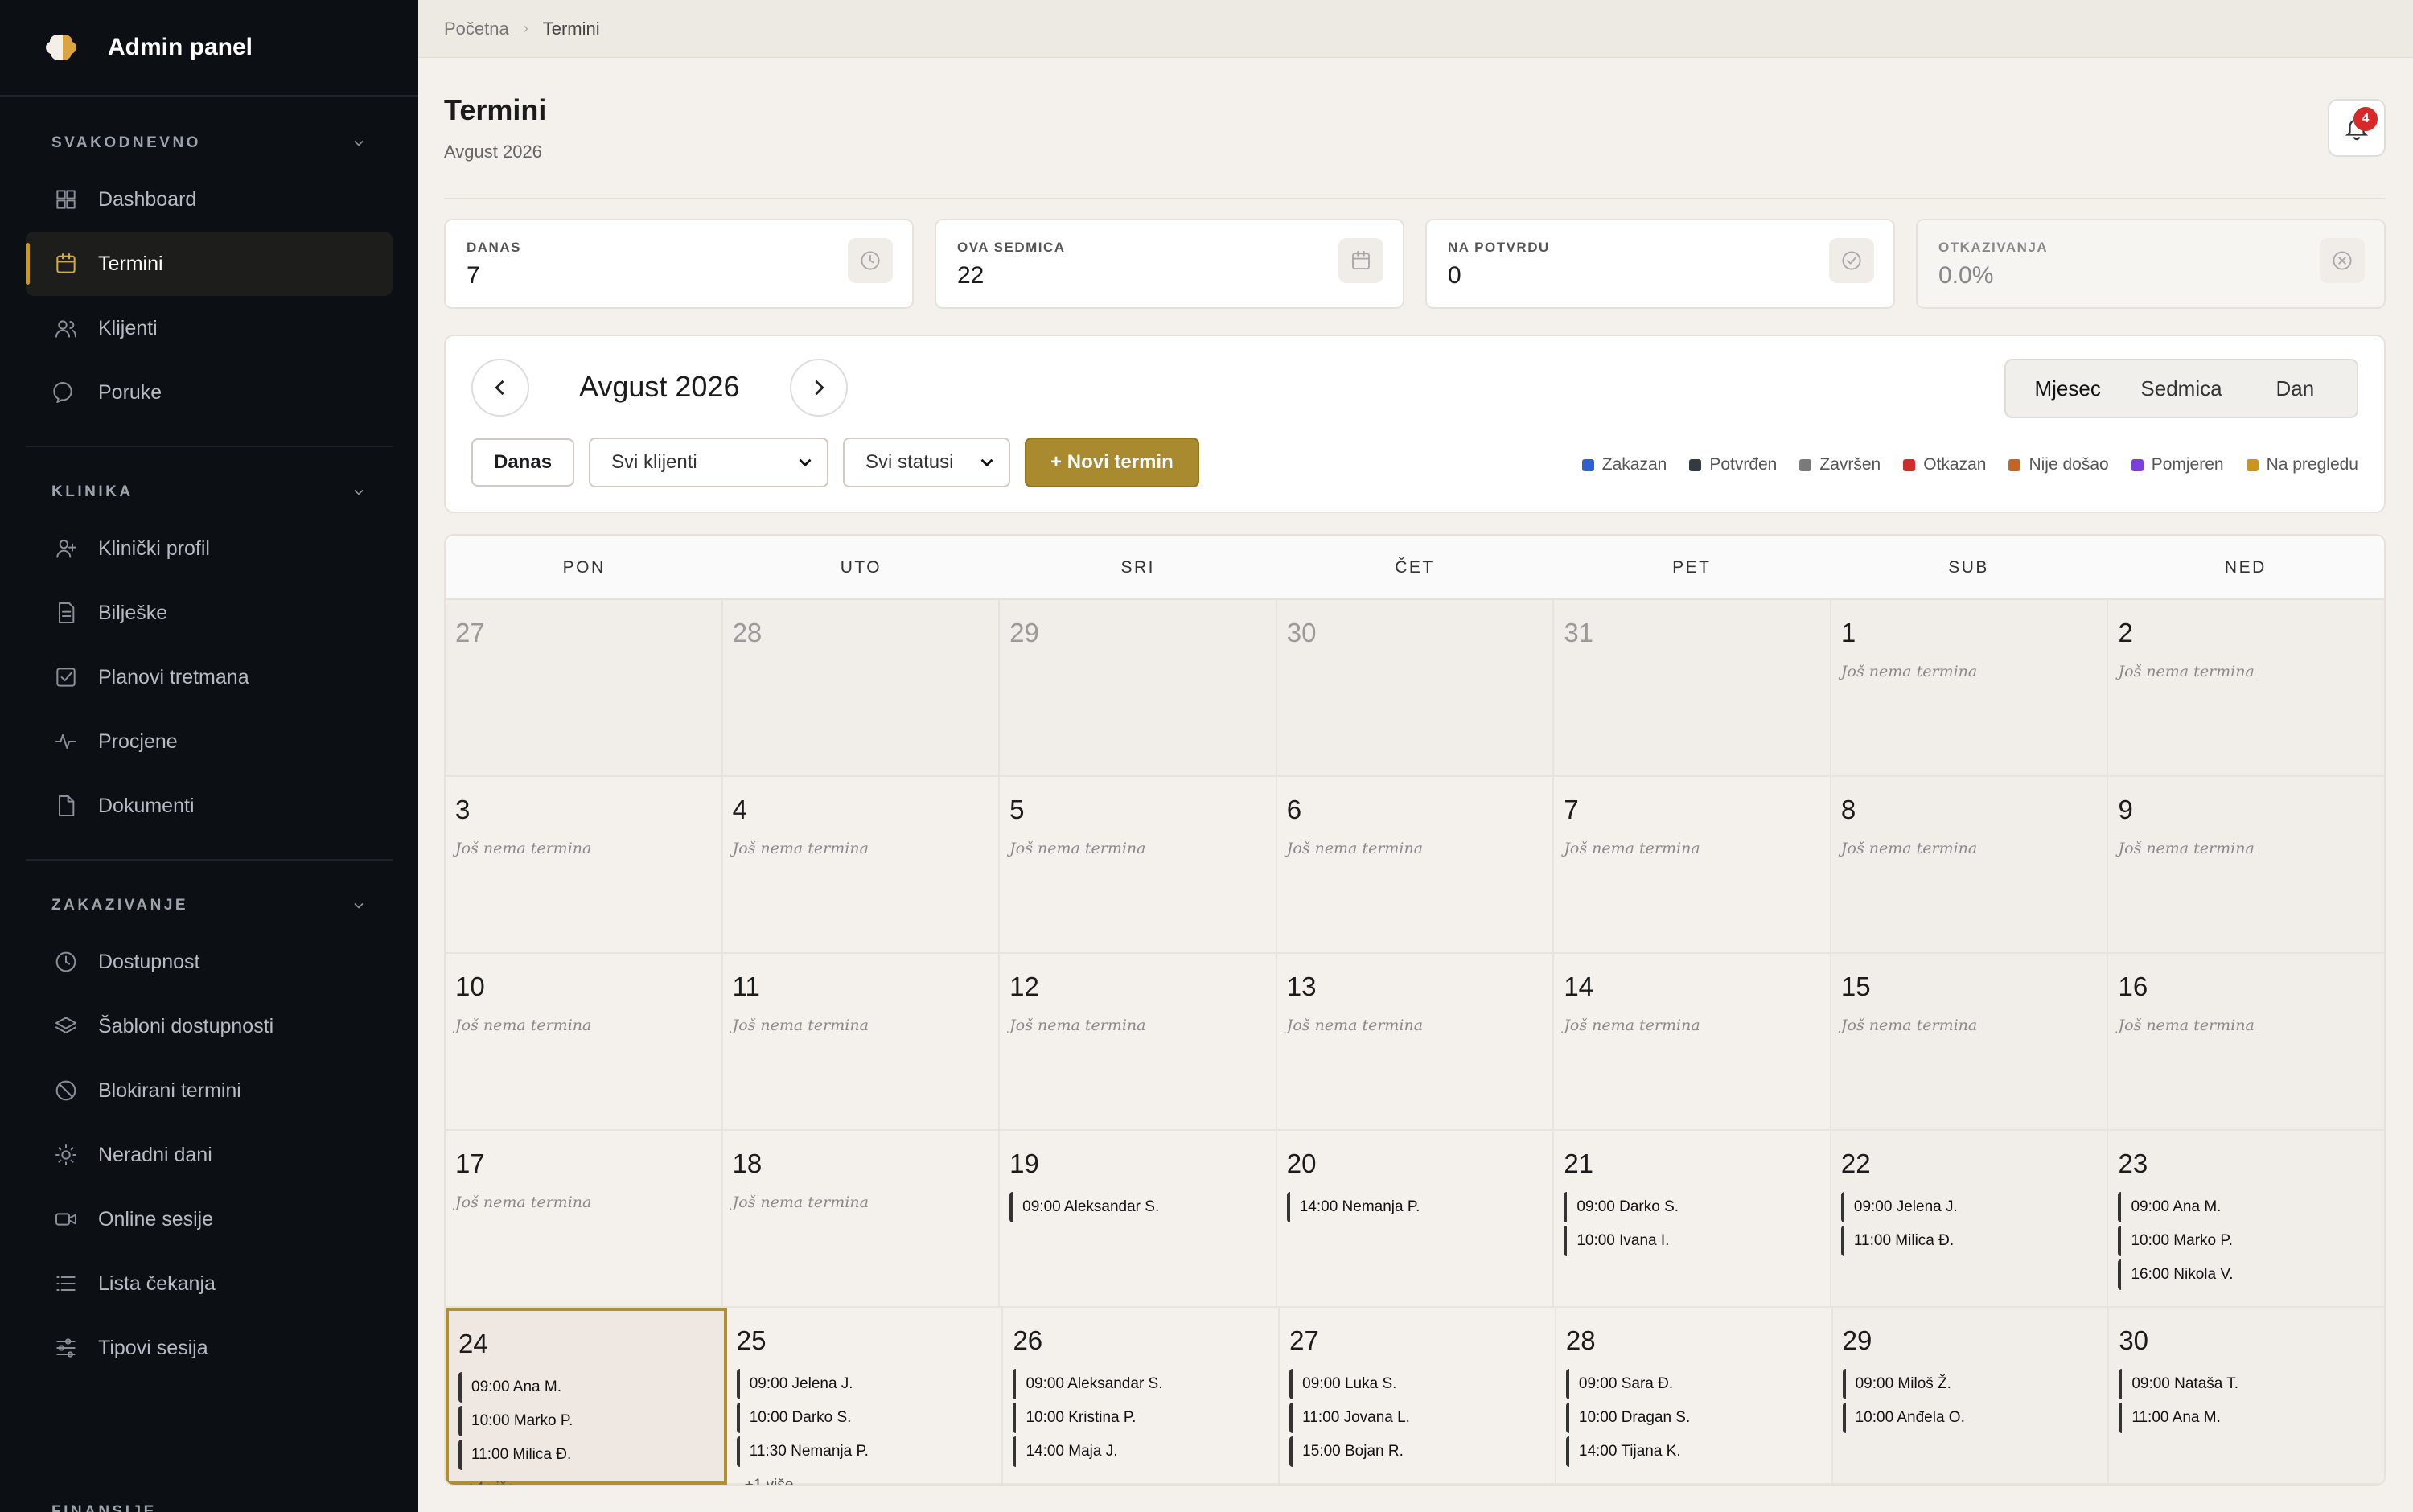 The height and width of the screenshot is (1512, 2413). What do you see at coordinates (209, 328) in the screenshot?
I see `sidebar-item-klijenti: Klijenti` at bounding box center [209, 328].